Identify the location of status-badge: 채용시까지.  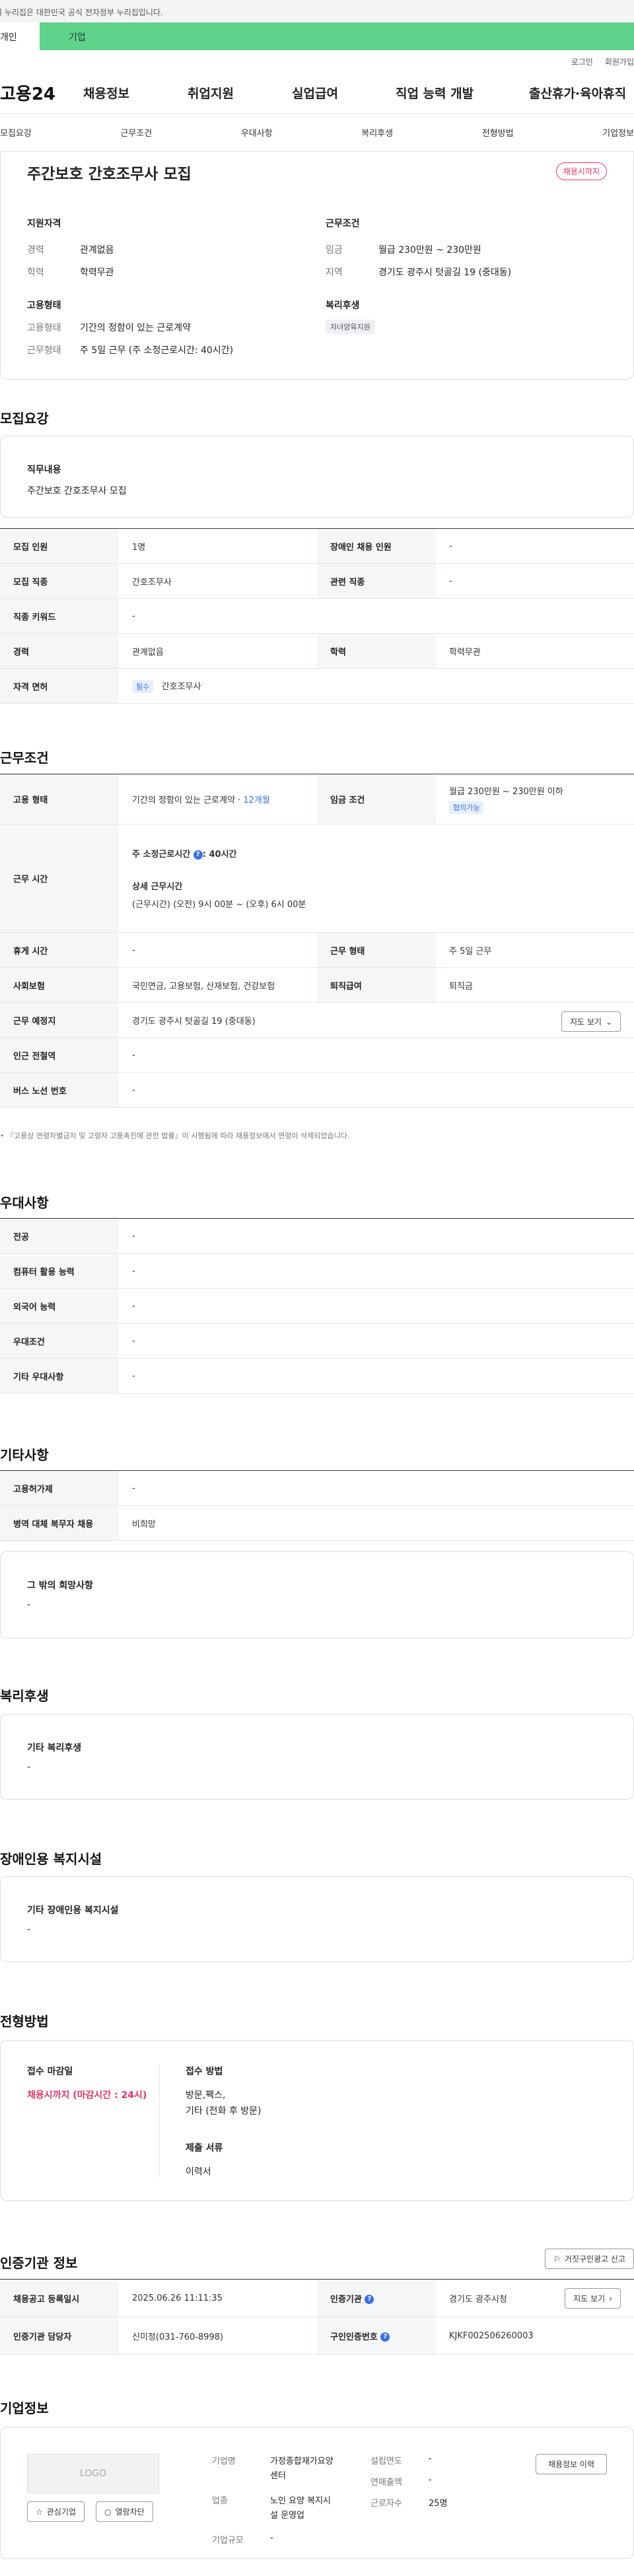
(581, 171).